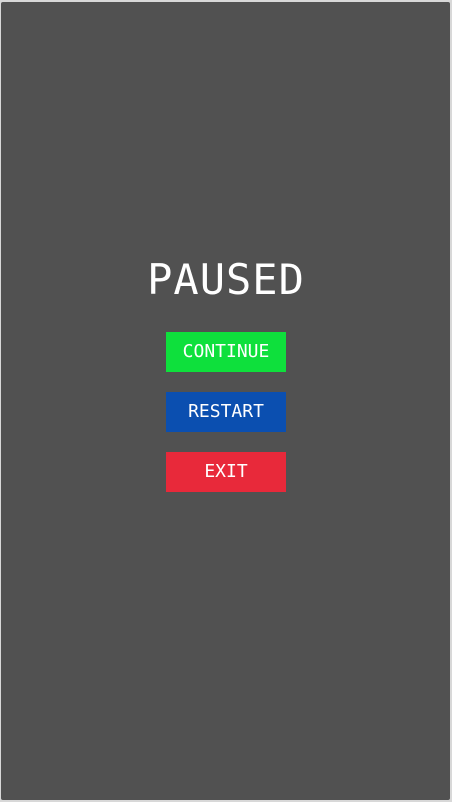 The image size is (452, 802). I want to click on continue-button: CONTINUE, so click(226, 352).